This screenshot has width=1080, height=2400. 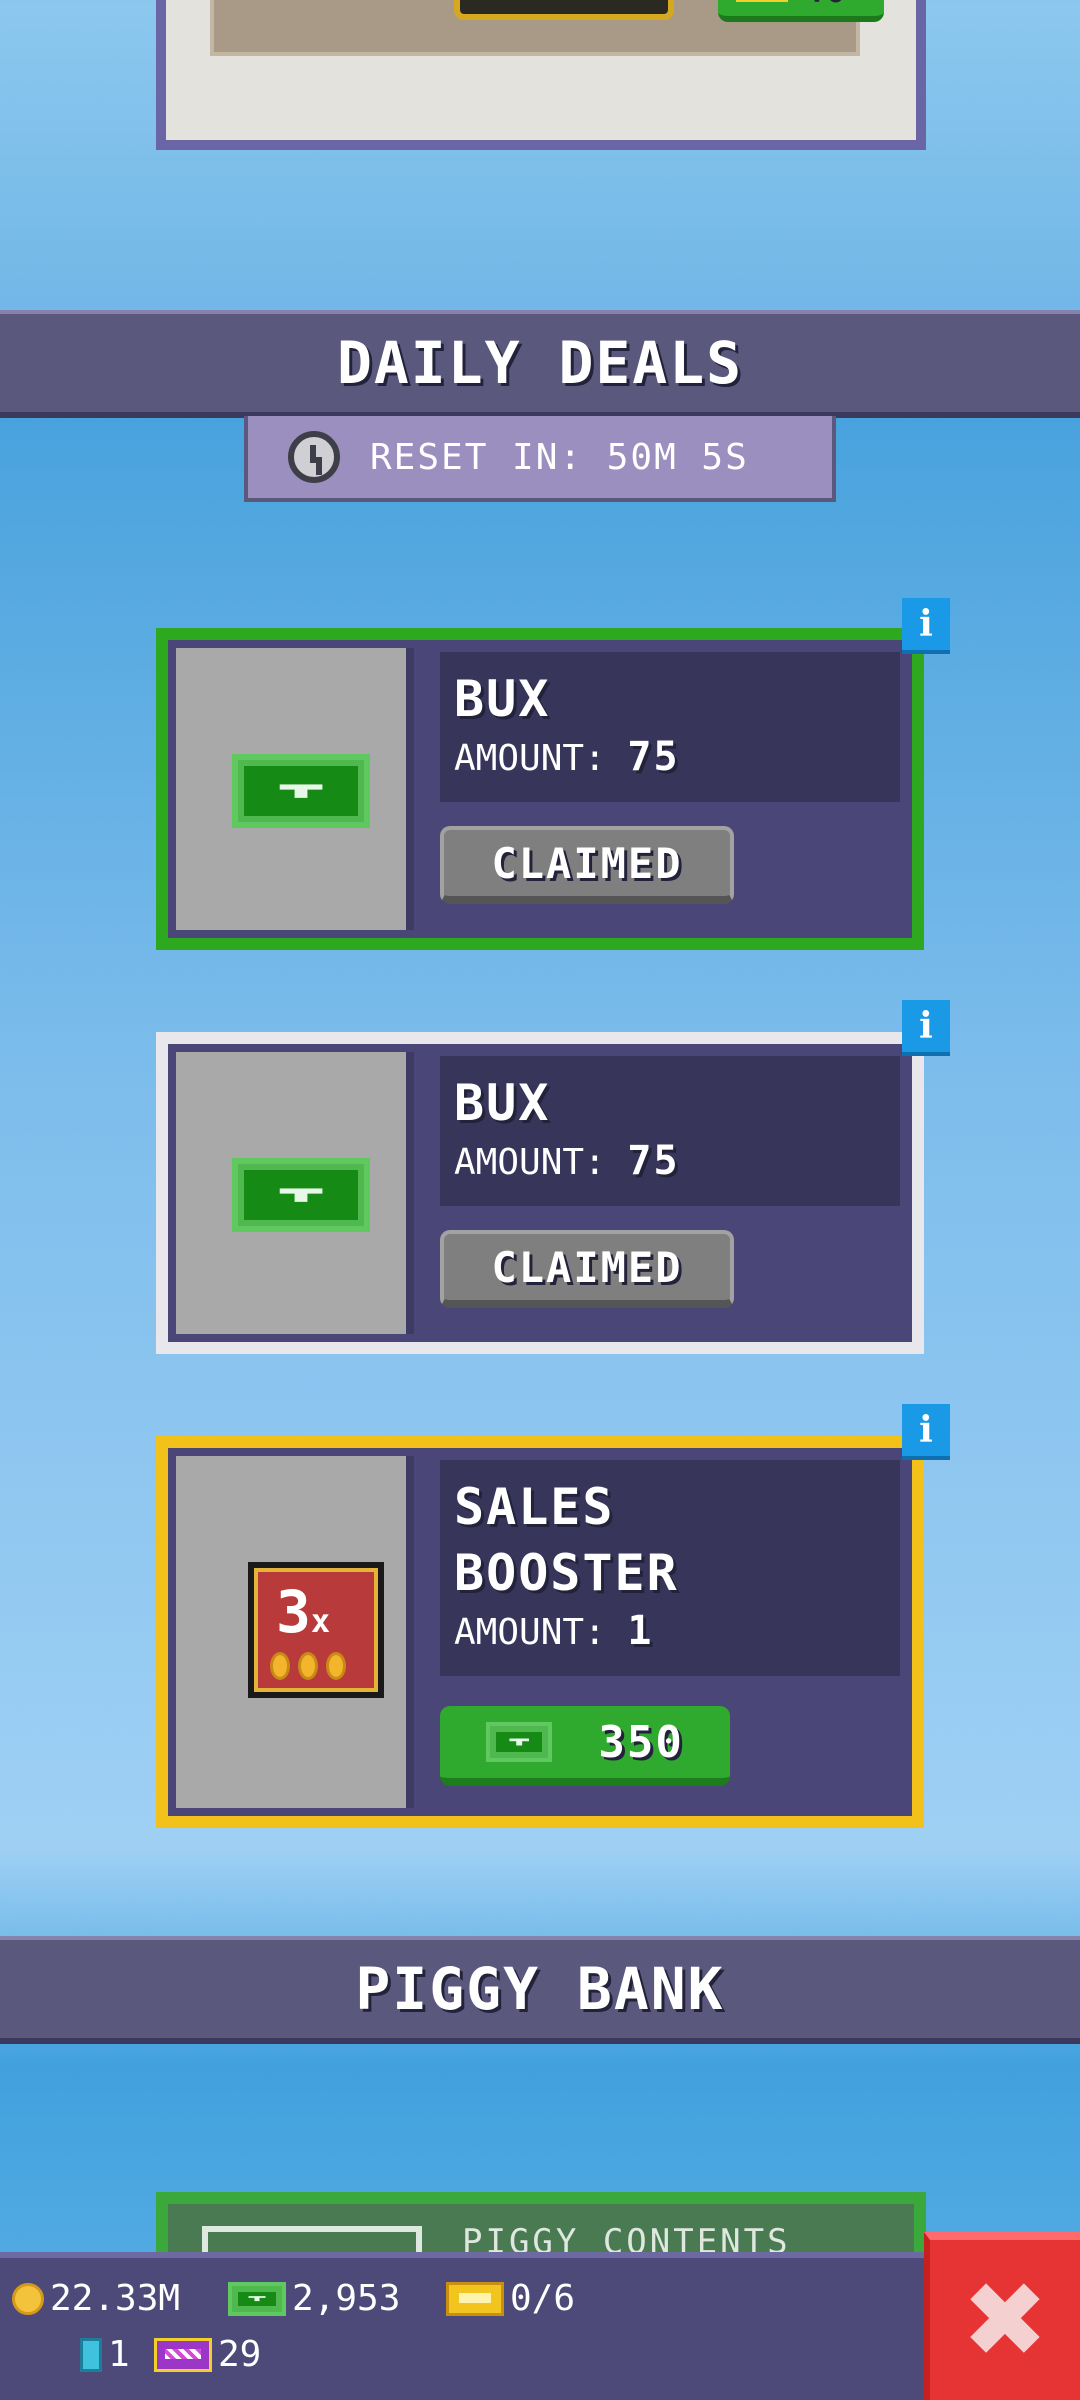 I want to click on close-icon: ✖, so click(x=1005, y=2320).